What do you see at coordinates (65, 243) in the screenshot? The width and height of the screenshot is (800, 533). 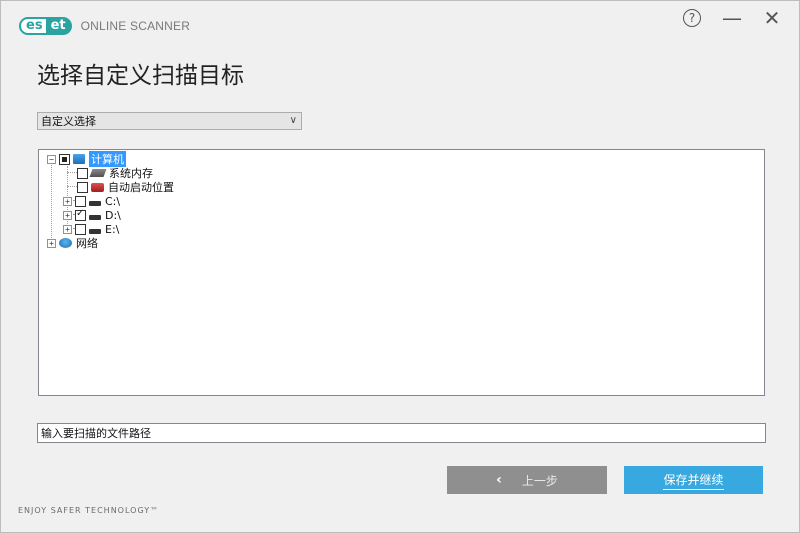 I see `network-icon` at bounding box center [65, 243].